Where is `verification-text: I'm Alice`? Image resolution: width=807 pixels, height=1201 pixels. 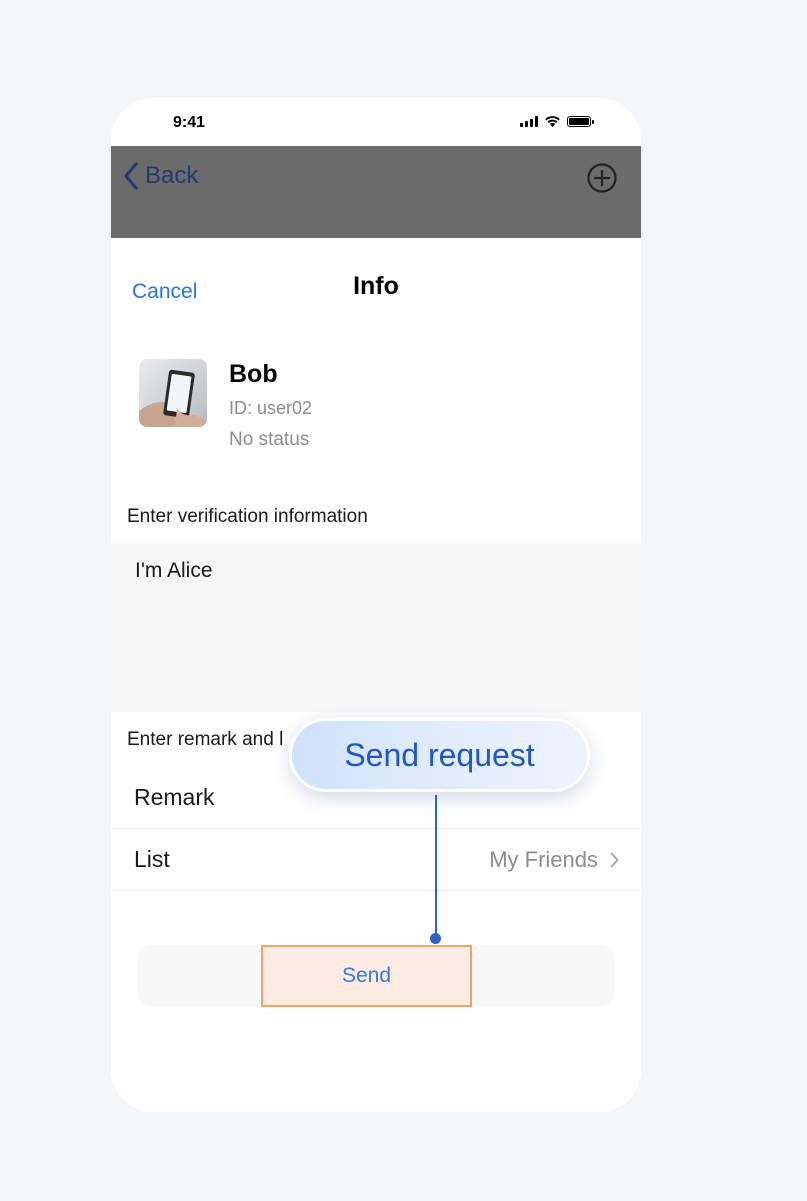
verification-text: I'm Alice is located at coordinates (174, 570).